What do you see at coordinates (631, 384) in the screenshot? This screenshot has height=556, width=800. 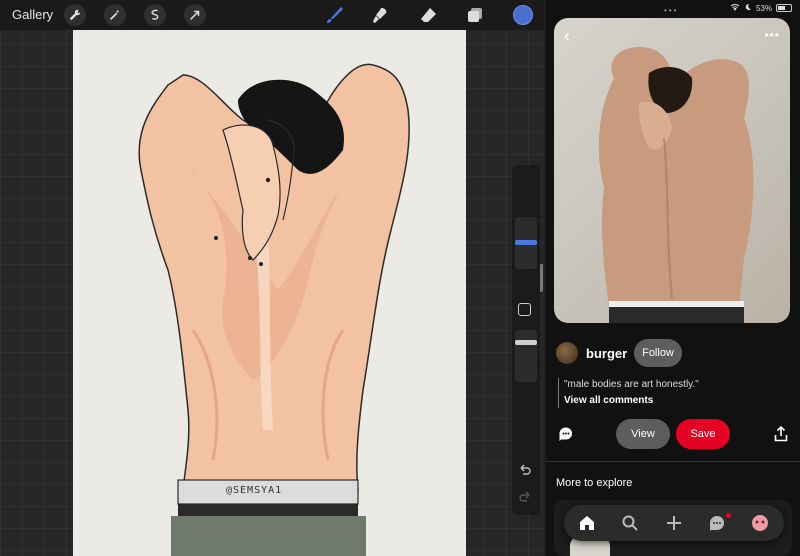 I see `comment-text: "male bodies are art honestly."` at bounding box center [631, 384].